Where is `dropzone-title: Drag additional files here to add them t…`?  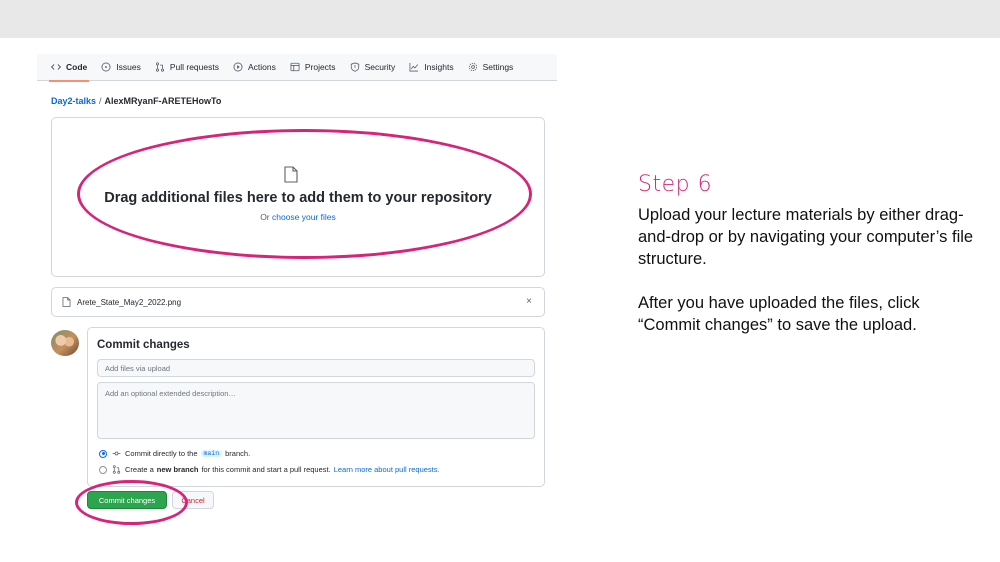 dropzone-title: Drag additional files here to add them t… is located at coordinates (298, 198).